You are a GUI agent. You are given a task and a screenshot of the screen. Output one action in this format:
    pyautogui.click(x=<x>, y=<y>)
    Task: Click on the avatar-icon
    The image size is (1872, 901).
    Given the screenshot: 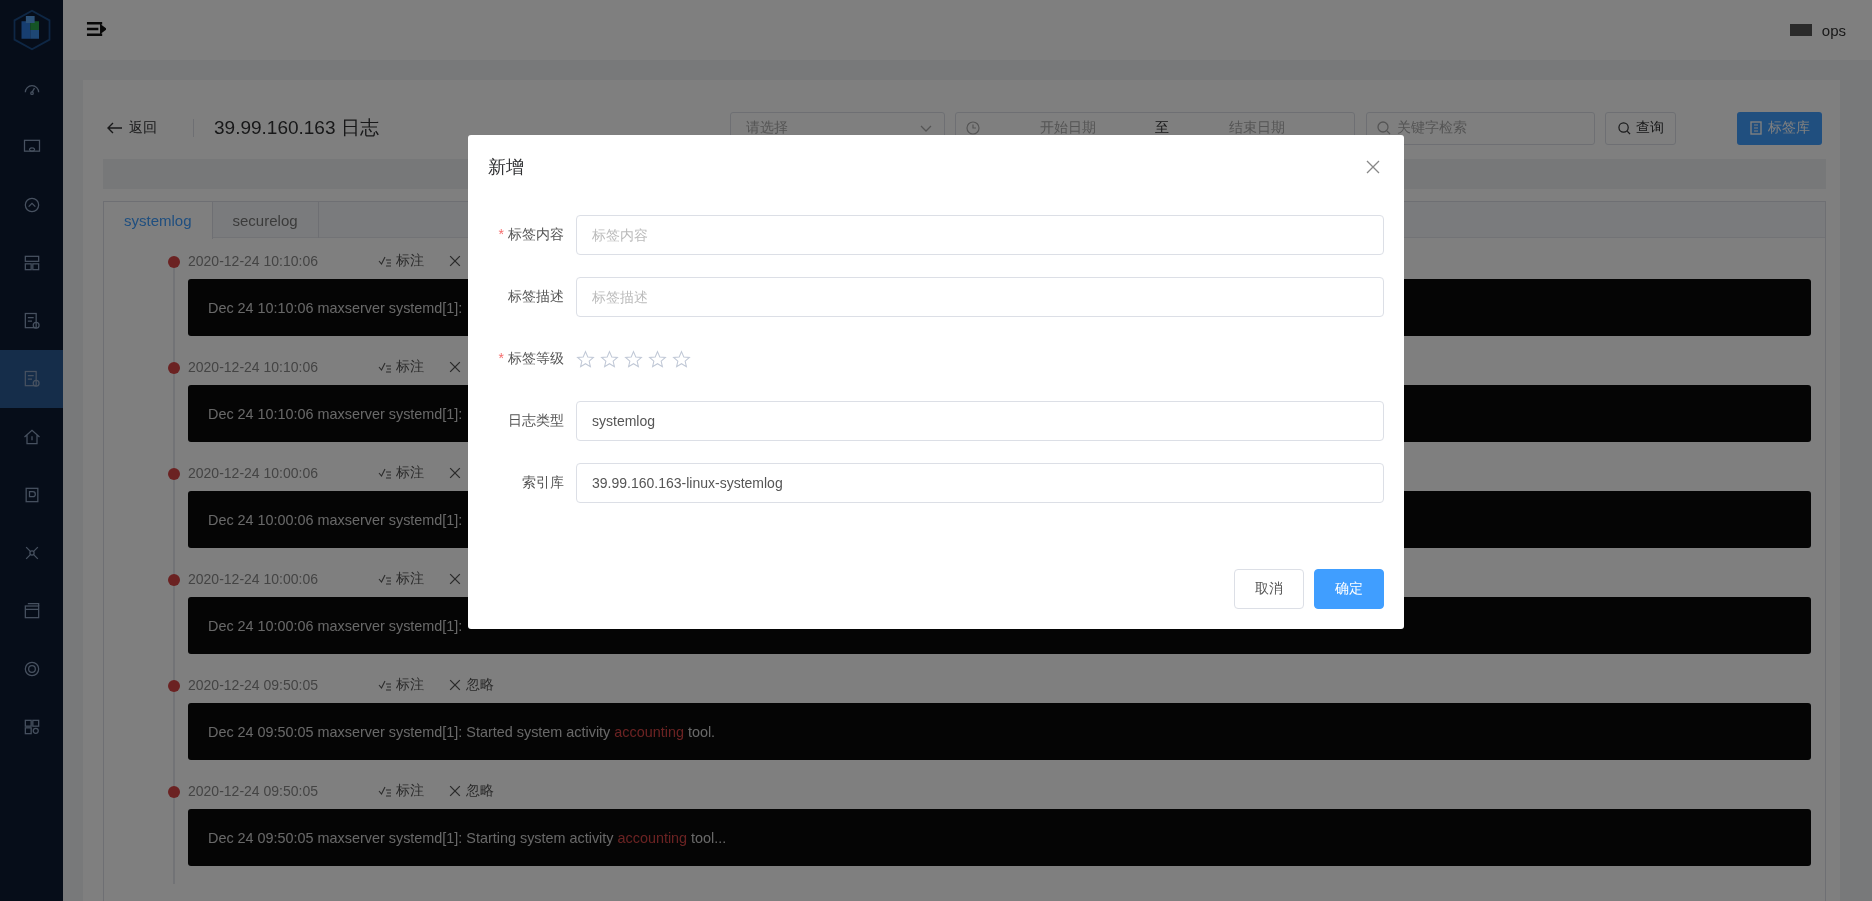 What is the action you would take?
    pyautogui.click(x=1800, y=30)
    